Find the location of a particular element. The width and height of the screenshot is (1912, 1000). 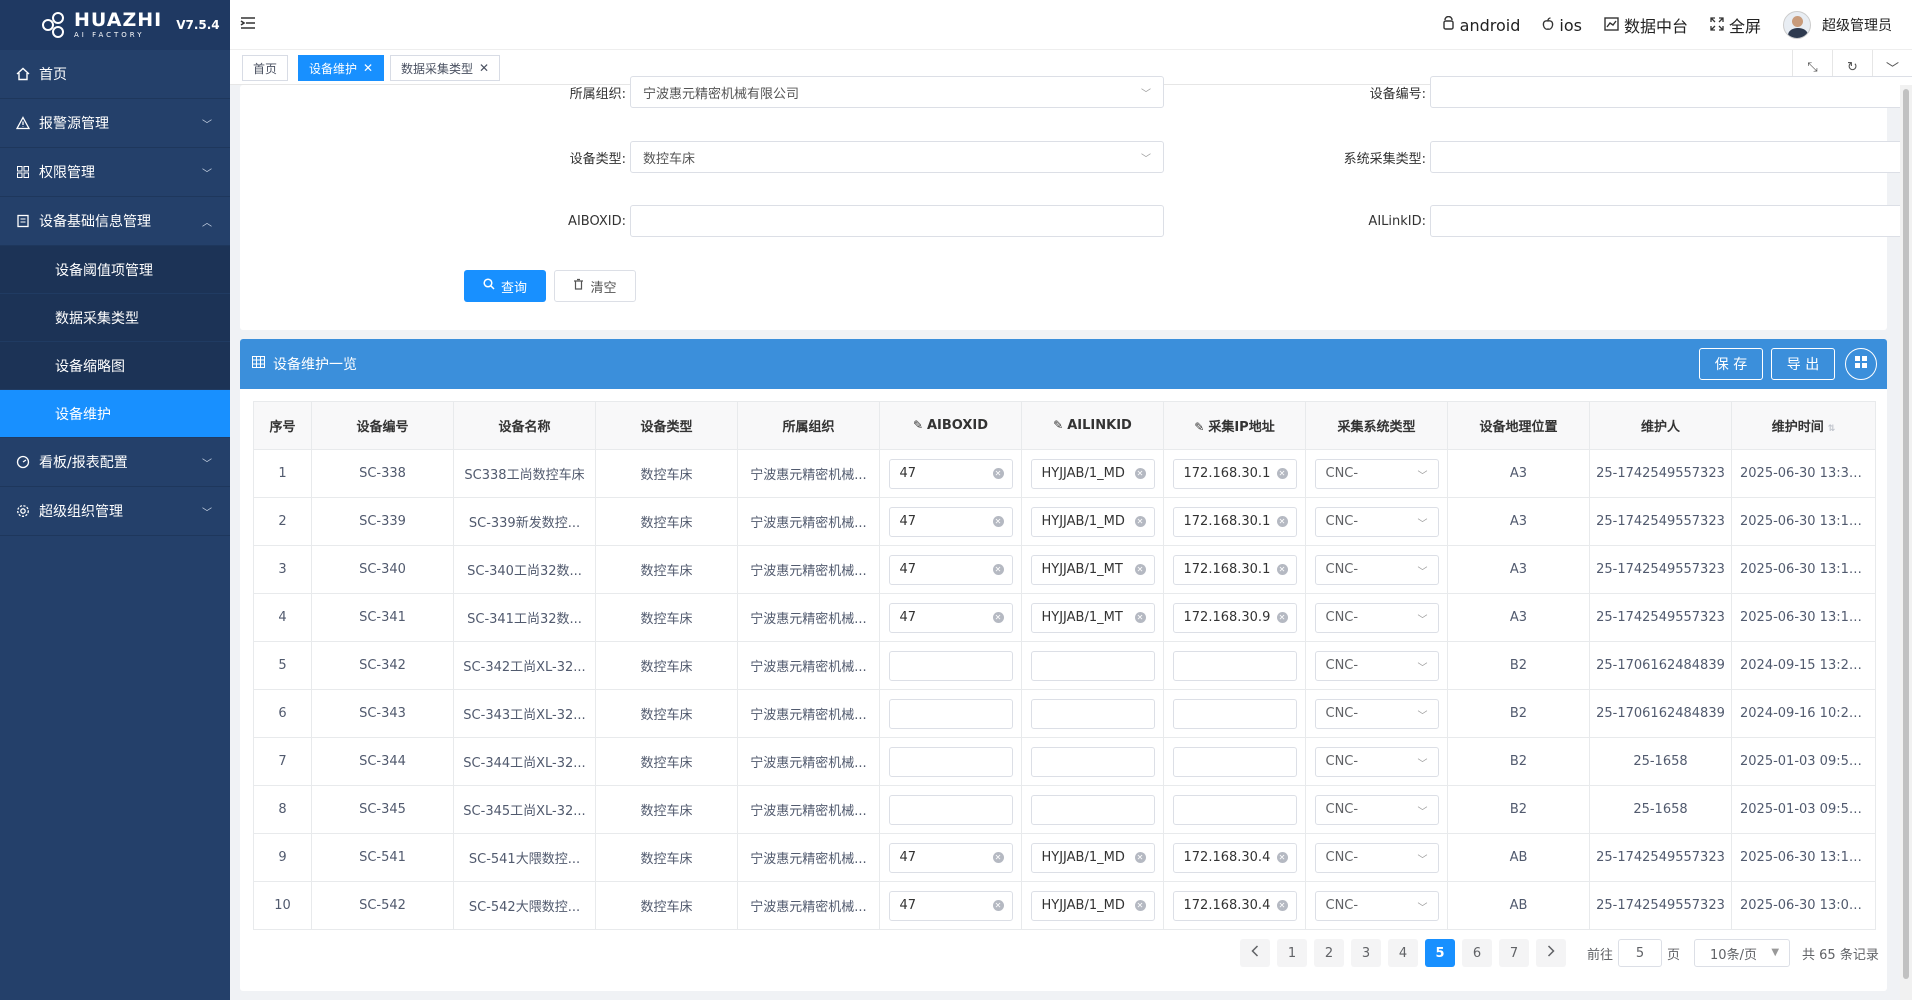

device-type-select: 数控车床 ﹀ is located at coordinates (897, 157).